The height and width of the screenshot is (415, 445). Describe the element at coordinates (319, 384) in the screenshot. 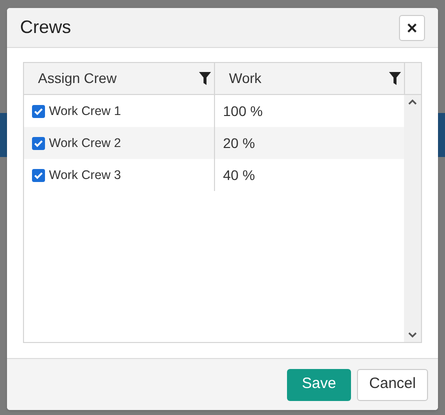

I see `save-button: Save` at that location.